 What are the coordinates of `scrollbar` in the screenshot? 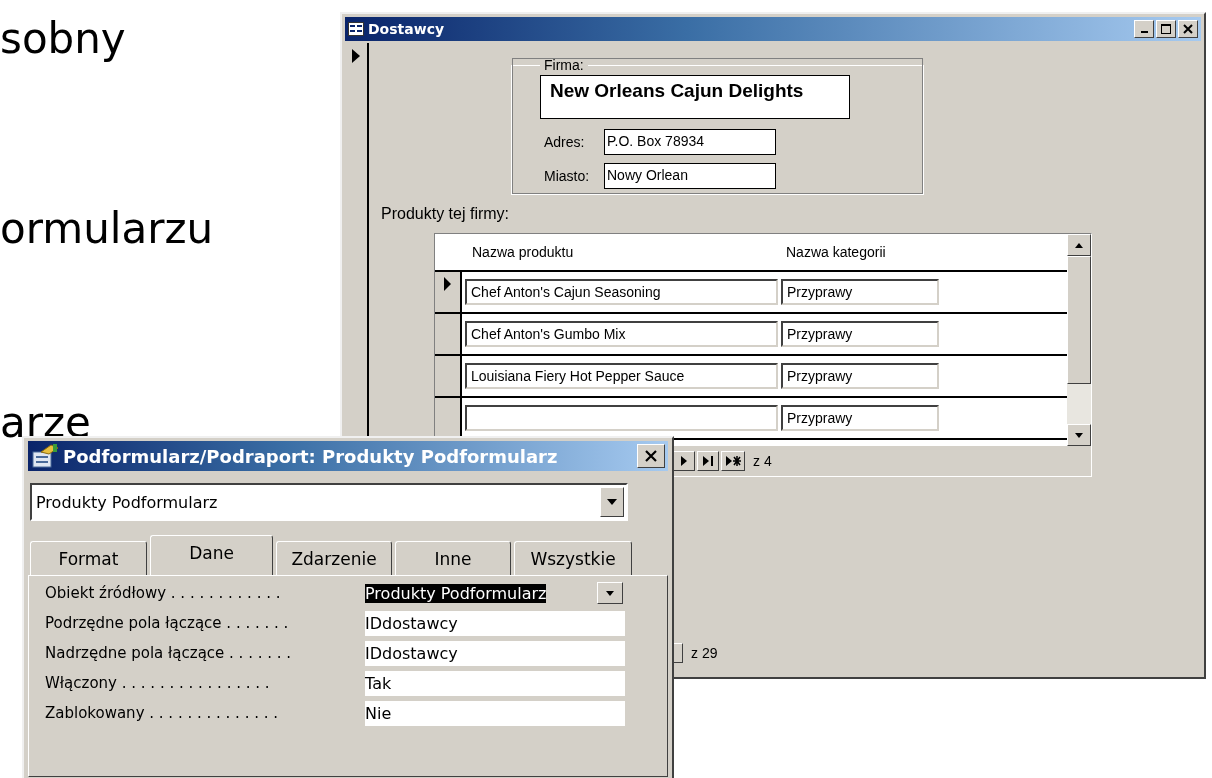 It's located at (1079, 340).